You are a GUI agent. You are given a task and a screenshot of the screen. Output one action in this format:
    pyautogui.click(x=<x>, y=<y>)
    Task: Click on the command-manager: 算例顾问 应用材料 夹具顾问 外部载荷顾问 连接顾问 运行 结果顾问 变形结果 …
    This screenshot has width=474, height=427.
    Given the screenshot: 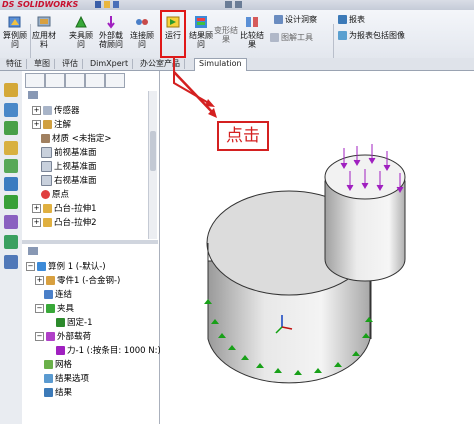 What is the action you would take?
    pyautogui.click(x=237, y=36)
    